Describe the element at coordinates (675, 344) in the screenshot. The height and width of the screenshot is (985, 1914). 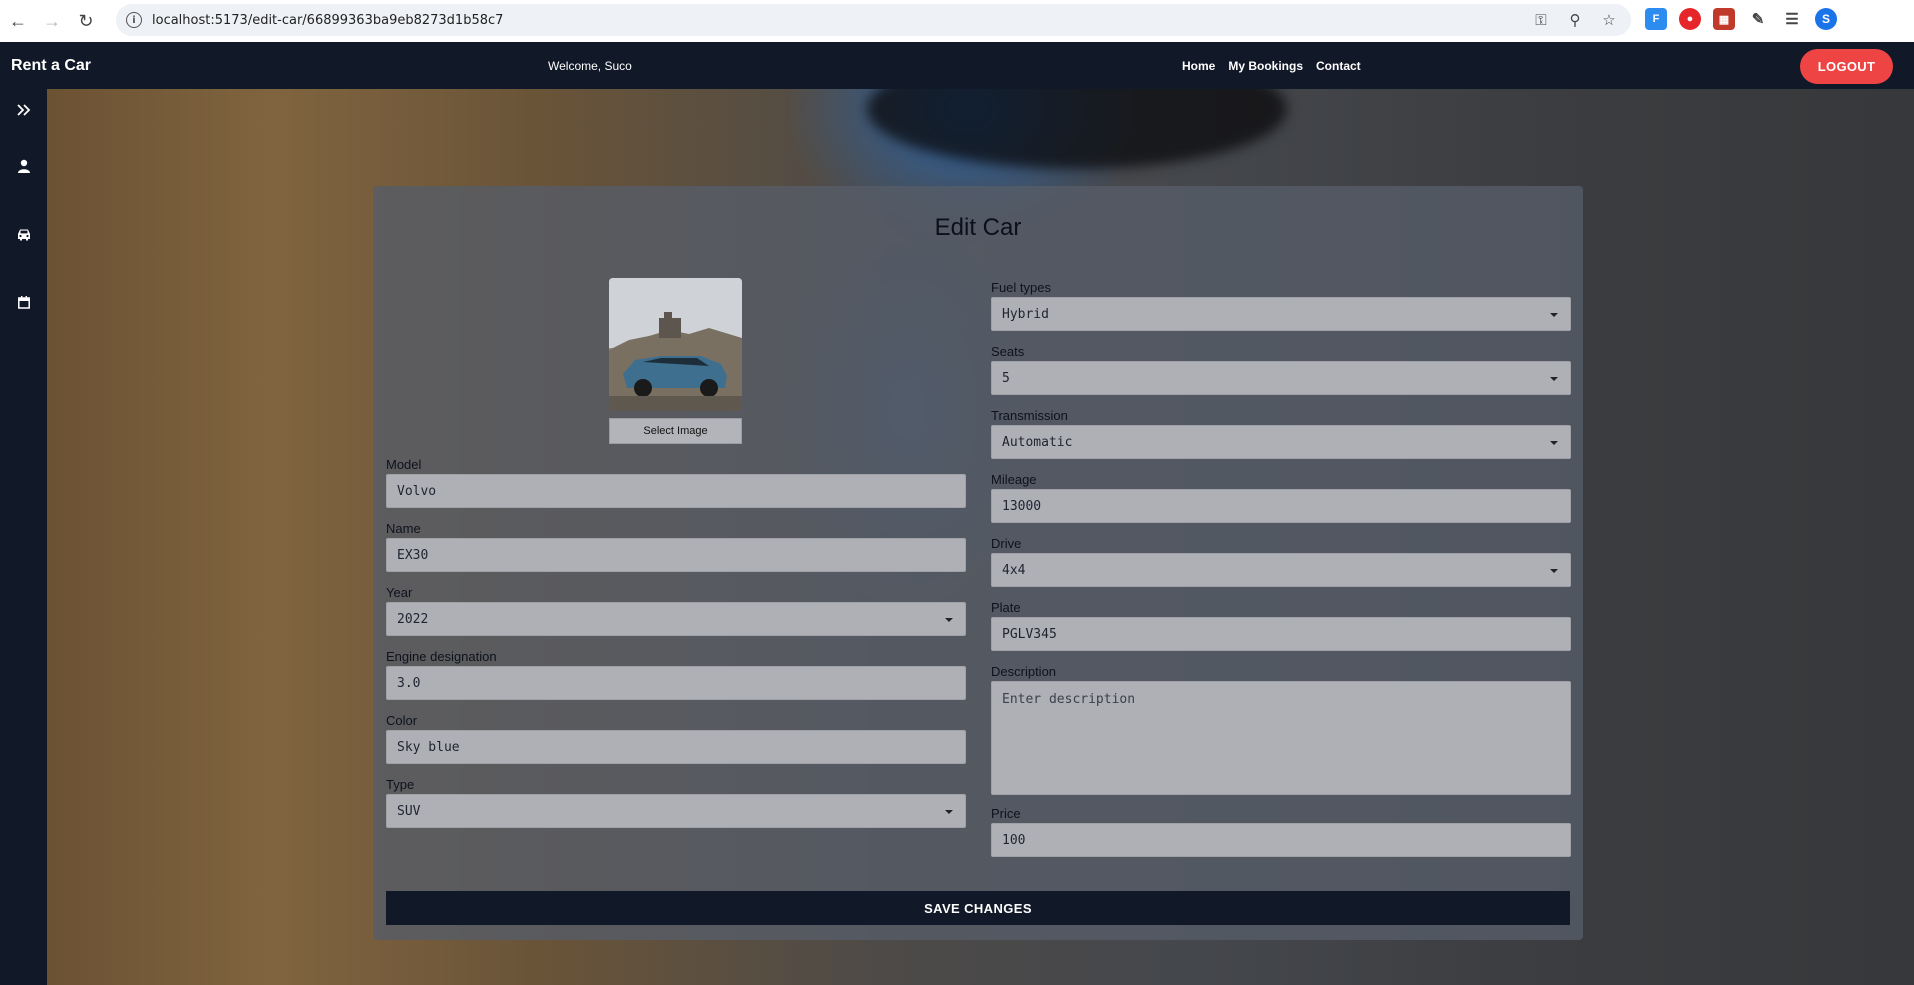
I see `car-image` at that location.